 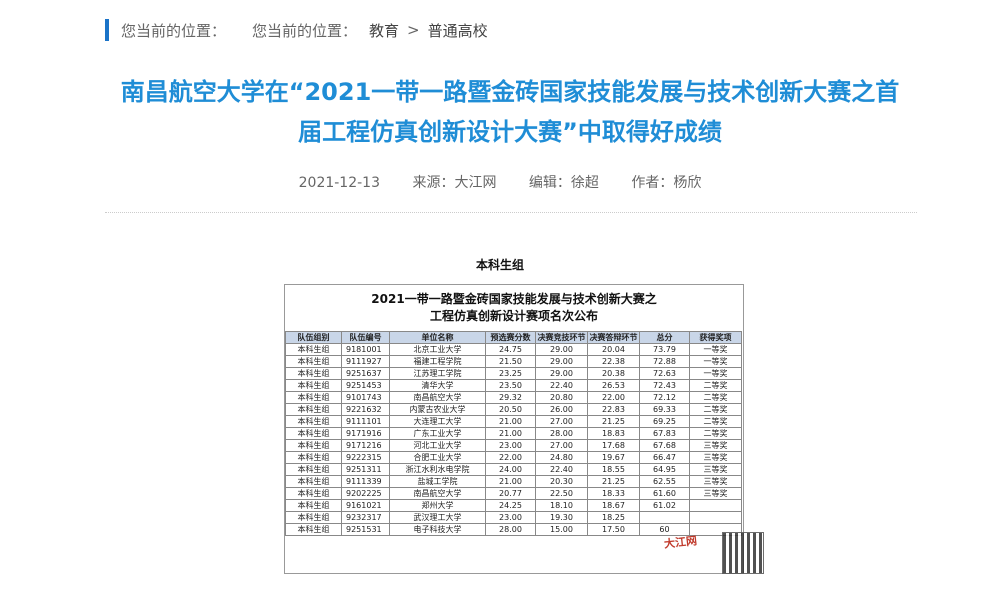 What do you see at coordinates (500, 182) in the screenshot?
I see `article-meta: 2021-12-13 来源：大江网 编辑：徐超 作者：杨欣` at bounding box center [500, 182].